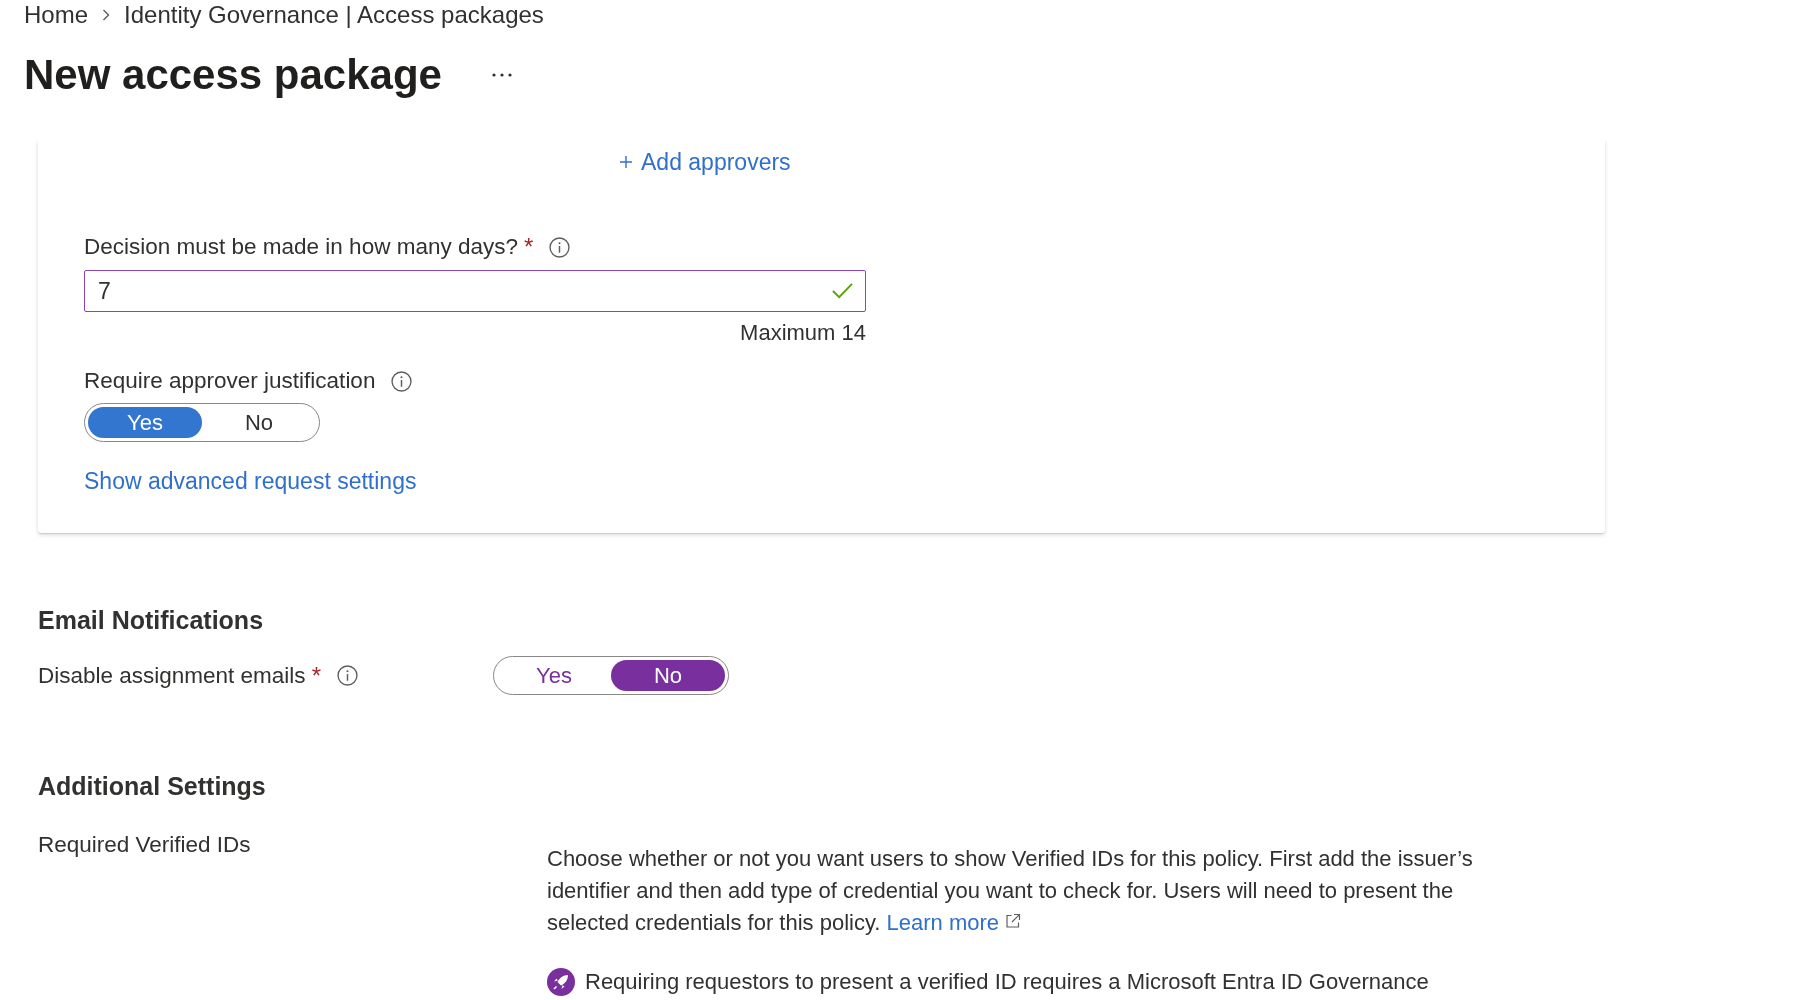 The image size is (1808, 1000). I want to click on license-notice: Requiring requestors to present a verified ID requires a Microsoft Entra ID Governance, so click(1007, 982).